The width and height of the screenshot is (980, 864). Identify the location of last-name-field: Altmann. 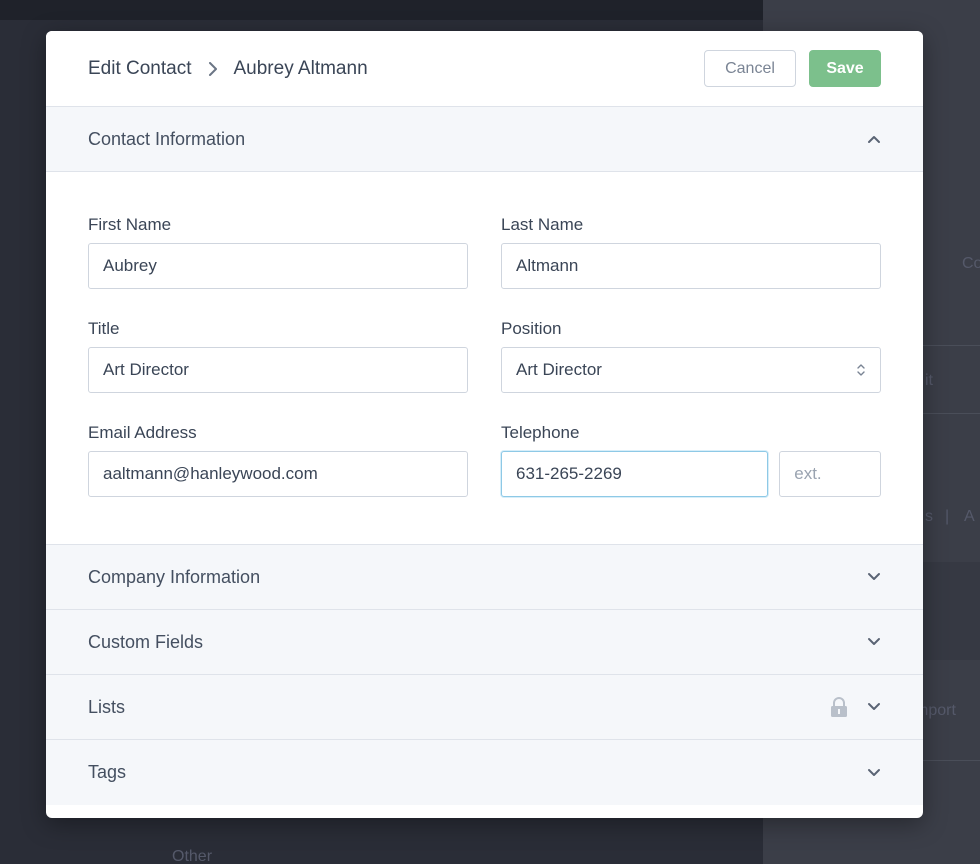
(691, 266).